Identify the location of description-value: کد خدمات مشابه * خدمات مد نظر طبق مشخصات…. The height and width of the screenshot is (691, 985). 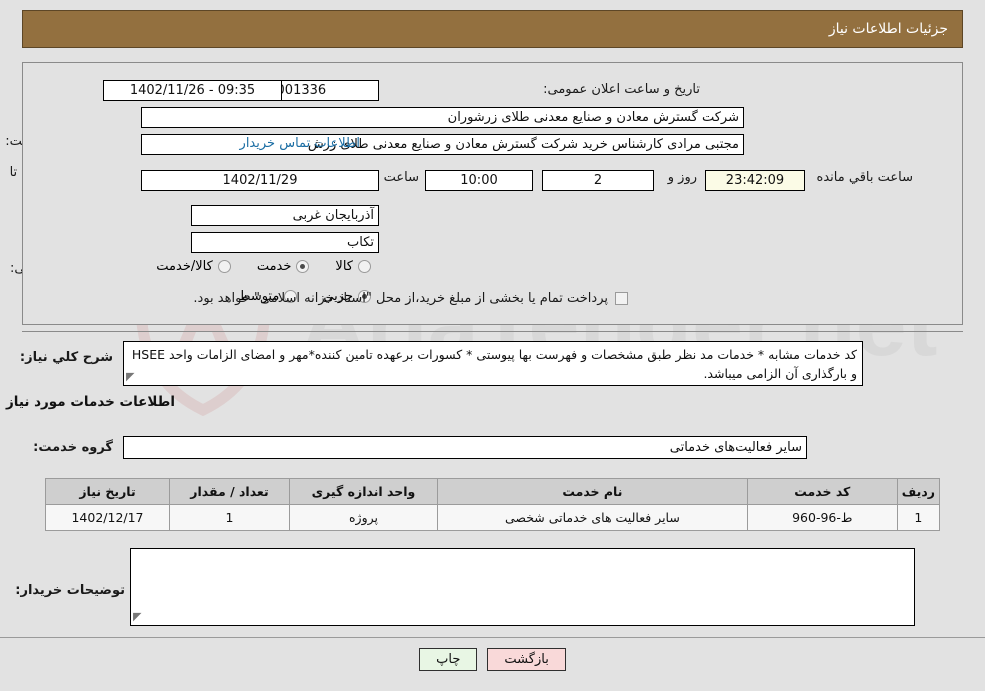
(494, 364).